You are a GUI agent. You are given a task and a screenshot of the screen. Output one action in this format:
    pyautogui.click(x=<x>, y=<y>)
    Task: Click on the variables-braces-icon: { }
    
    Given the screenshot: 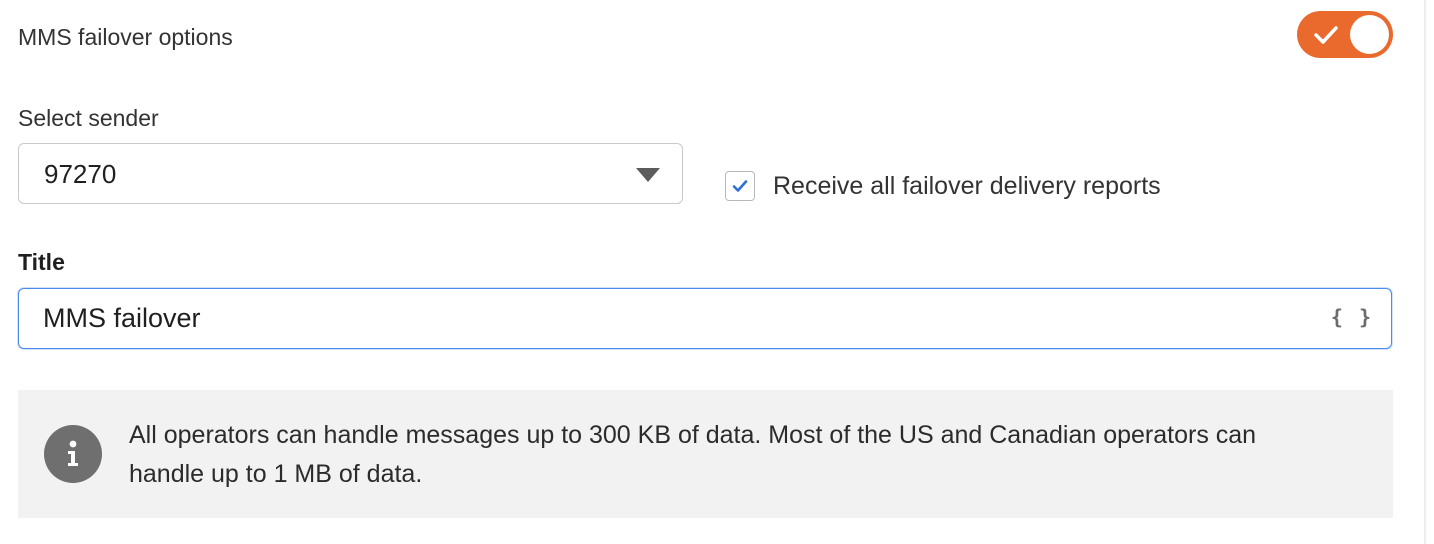 What is the action you would take?
    pyautogui.click(x=1352, y=317)
    